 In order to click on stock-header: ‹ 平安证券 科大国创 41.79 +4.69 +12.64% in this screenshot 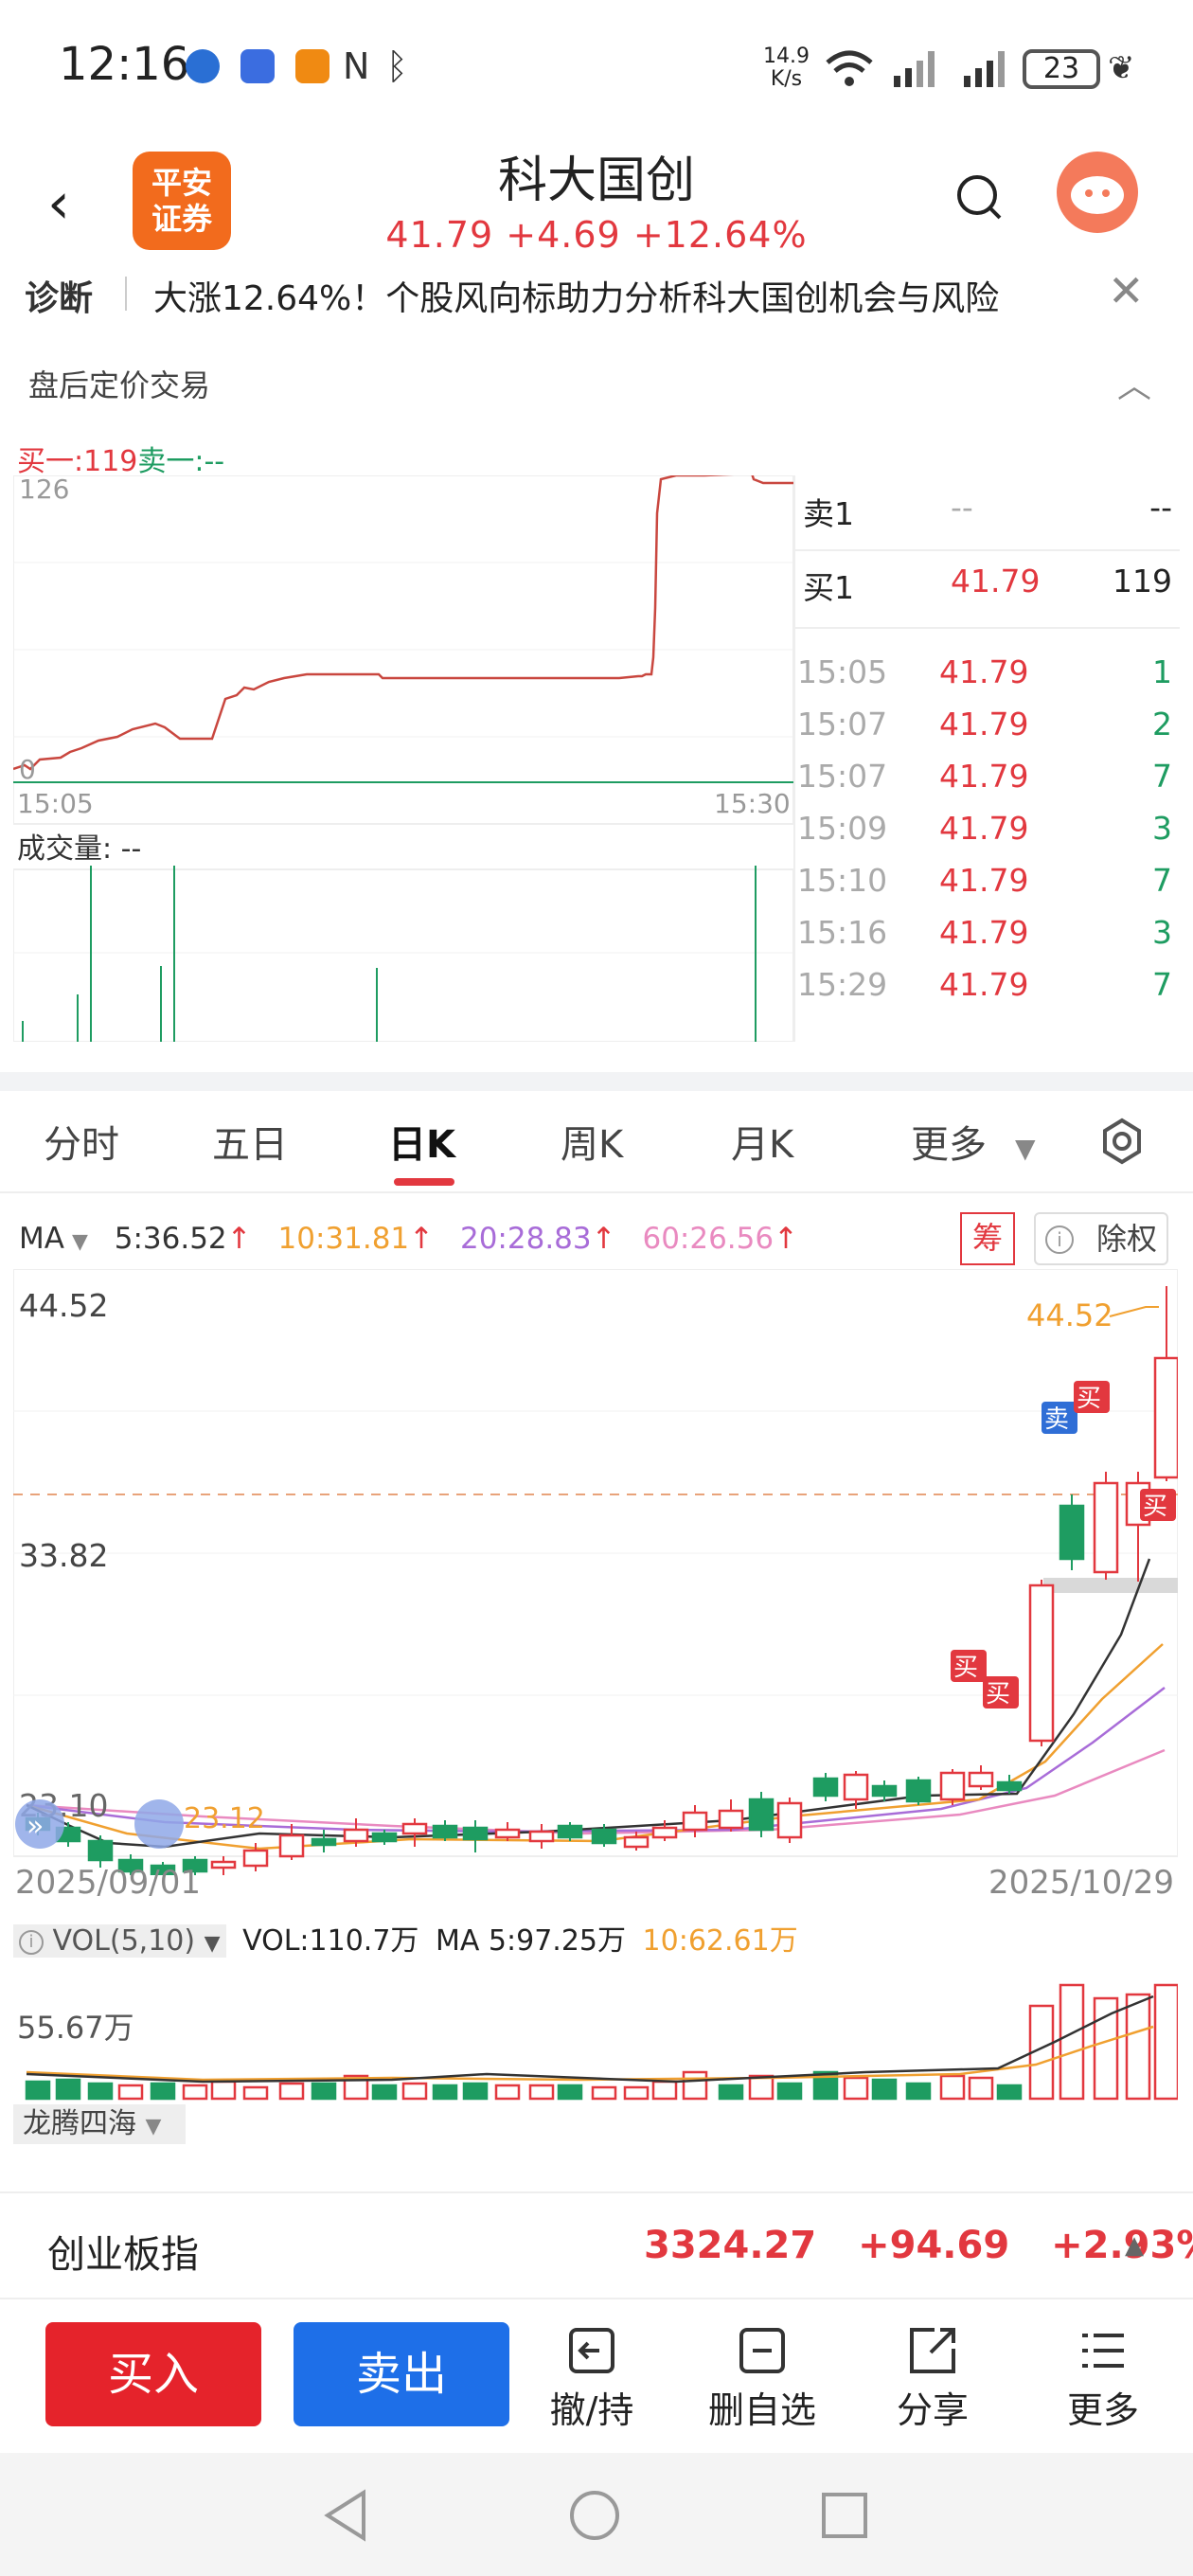, I will do `click(596, 201)`.